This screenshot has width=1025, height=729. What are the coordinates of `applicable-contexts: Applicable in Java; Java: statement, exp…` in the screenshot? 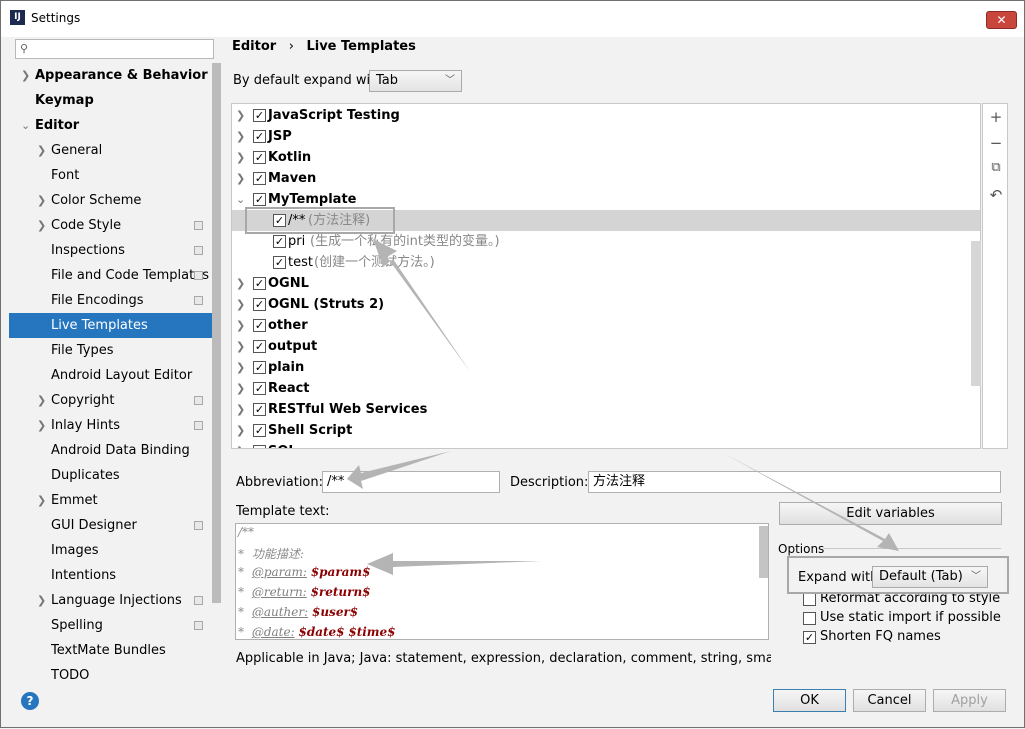 It's located at (503, 658).